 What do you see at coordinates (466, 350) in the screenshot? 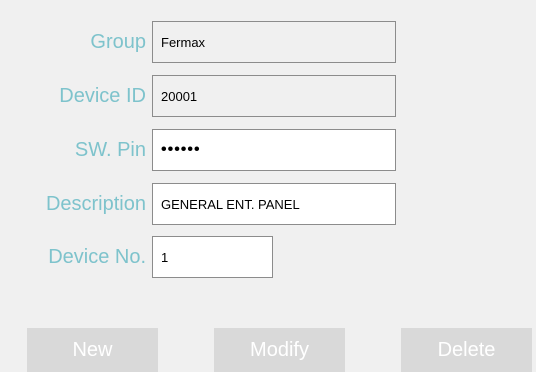
I see `delete-button: Delete` at bounding box center [466, 350].